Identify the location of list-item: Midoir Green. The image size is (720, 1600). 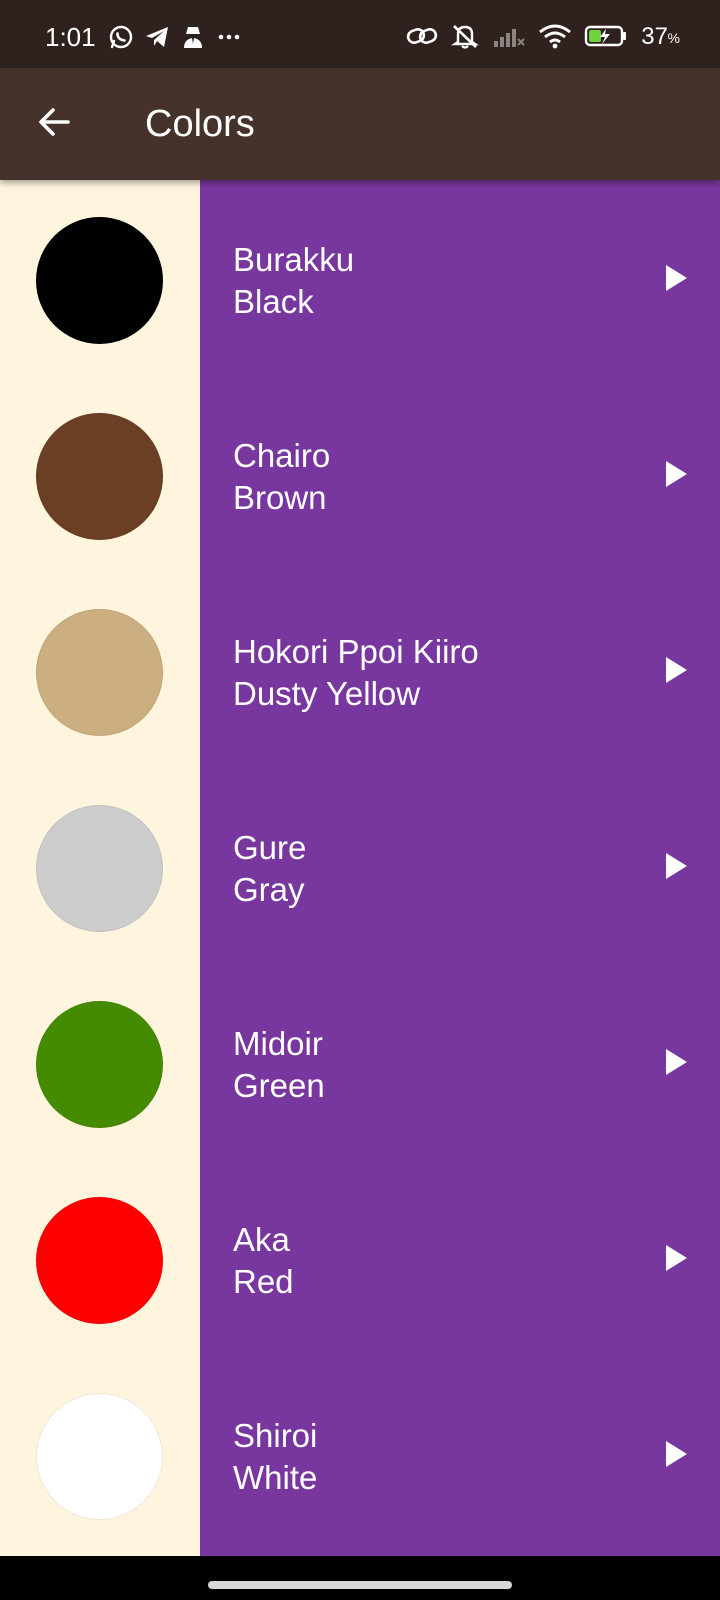
(360, 1064).